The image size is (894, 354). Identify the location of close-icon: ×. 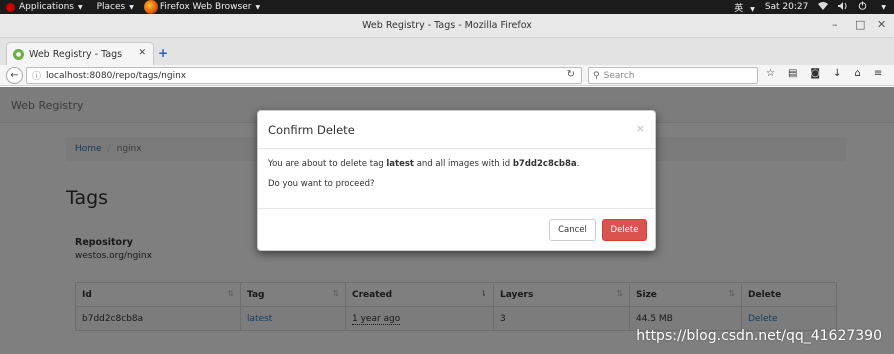
(640, 128).